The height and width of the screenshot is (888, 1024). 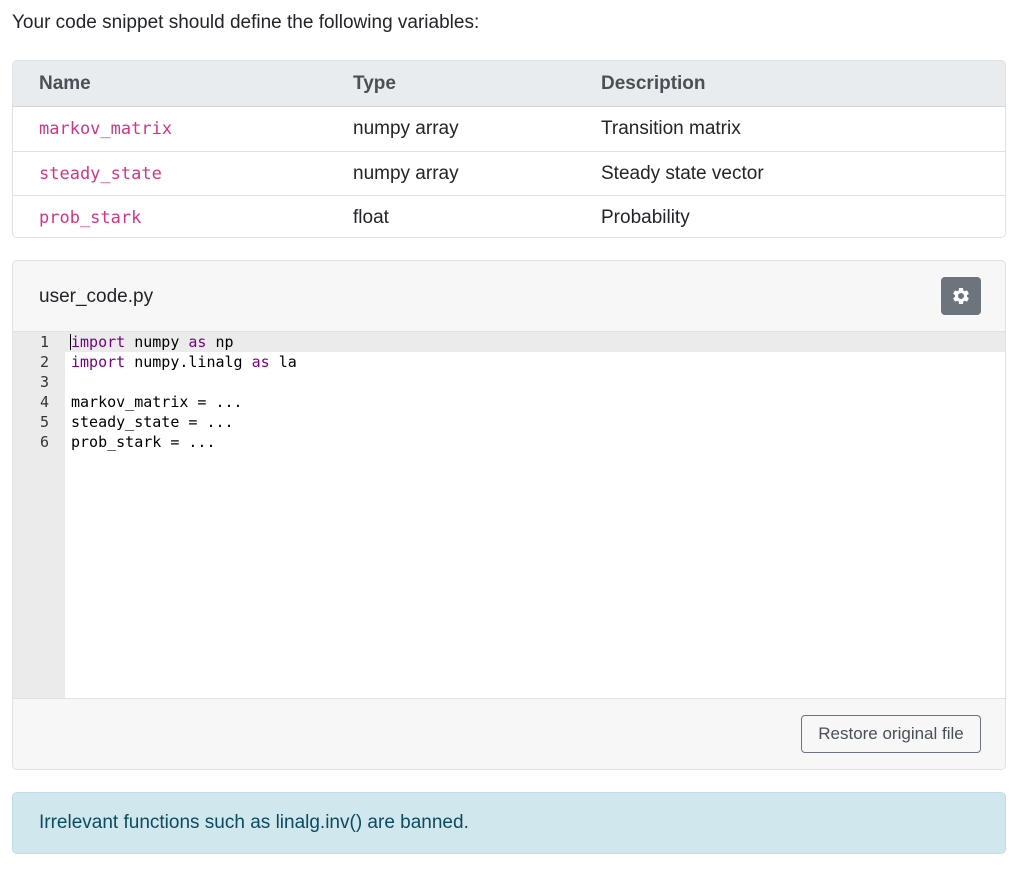 What do you see at coordinates (188, 362) in the screenshot?
I see `code-text: numpy.linalg` at bounding box center [188, 362].